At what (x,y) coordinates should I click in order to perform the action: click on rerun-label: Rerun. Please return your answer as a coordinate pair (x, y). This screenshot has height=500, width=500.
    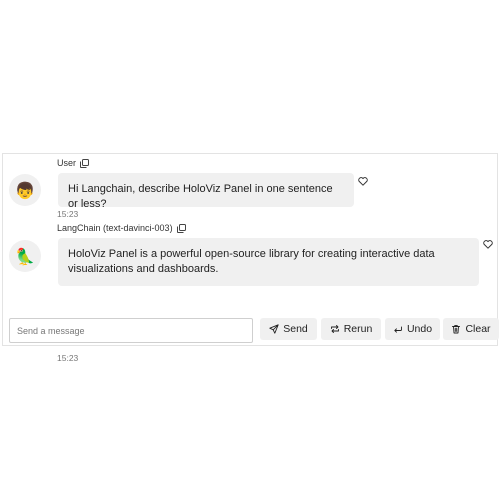
    Looking at the image, I should click on (358, 329).